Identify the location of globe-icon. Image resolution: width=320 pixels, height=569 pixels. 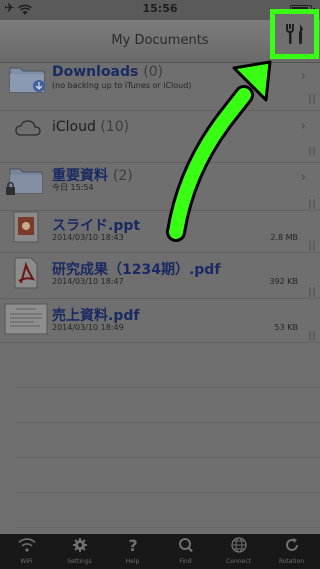
(239, 545).